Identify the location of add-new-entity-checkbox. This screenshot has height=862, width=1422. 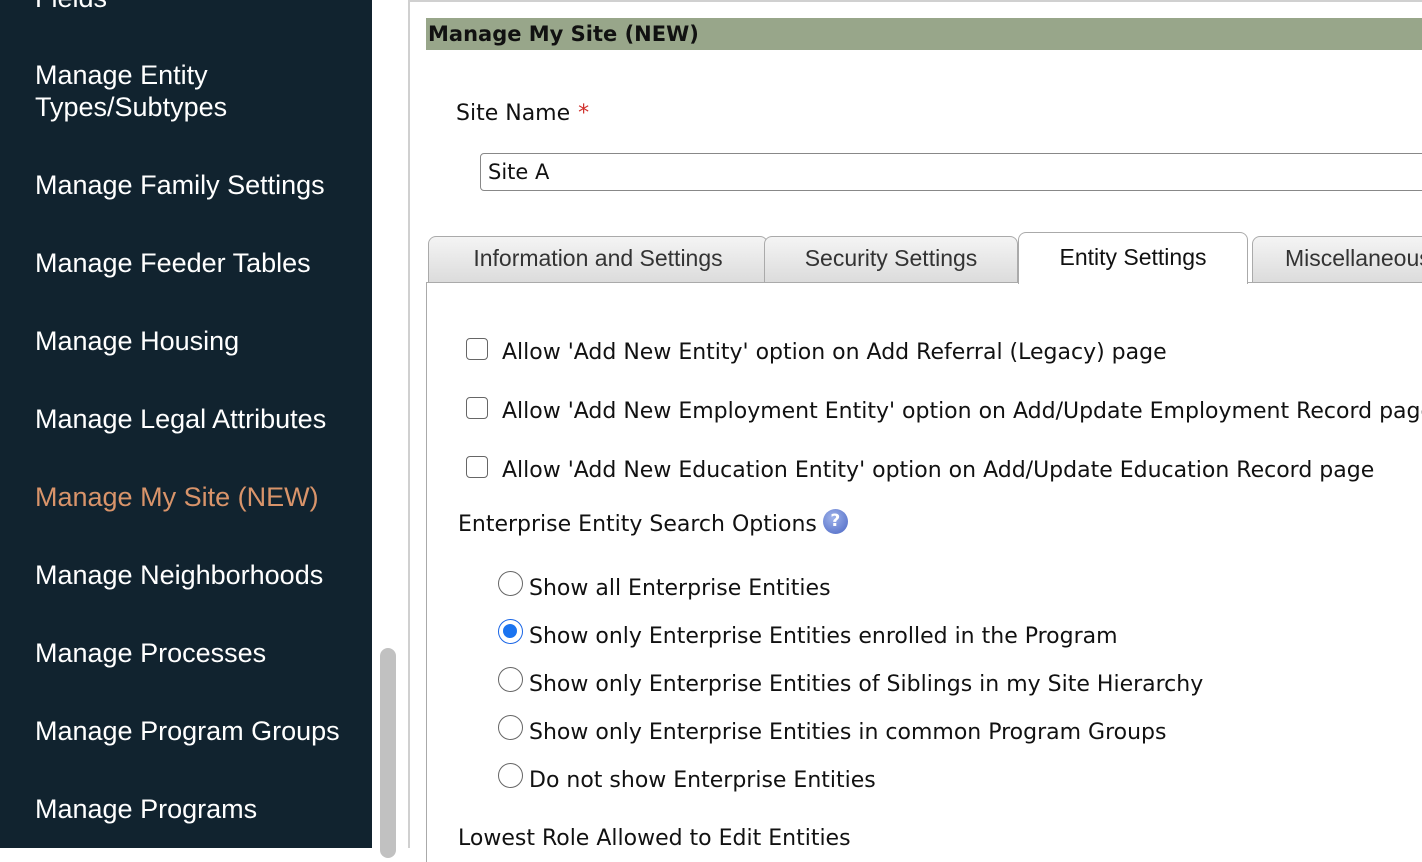
(477, 349).